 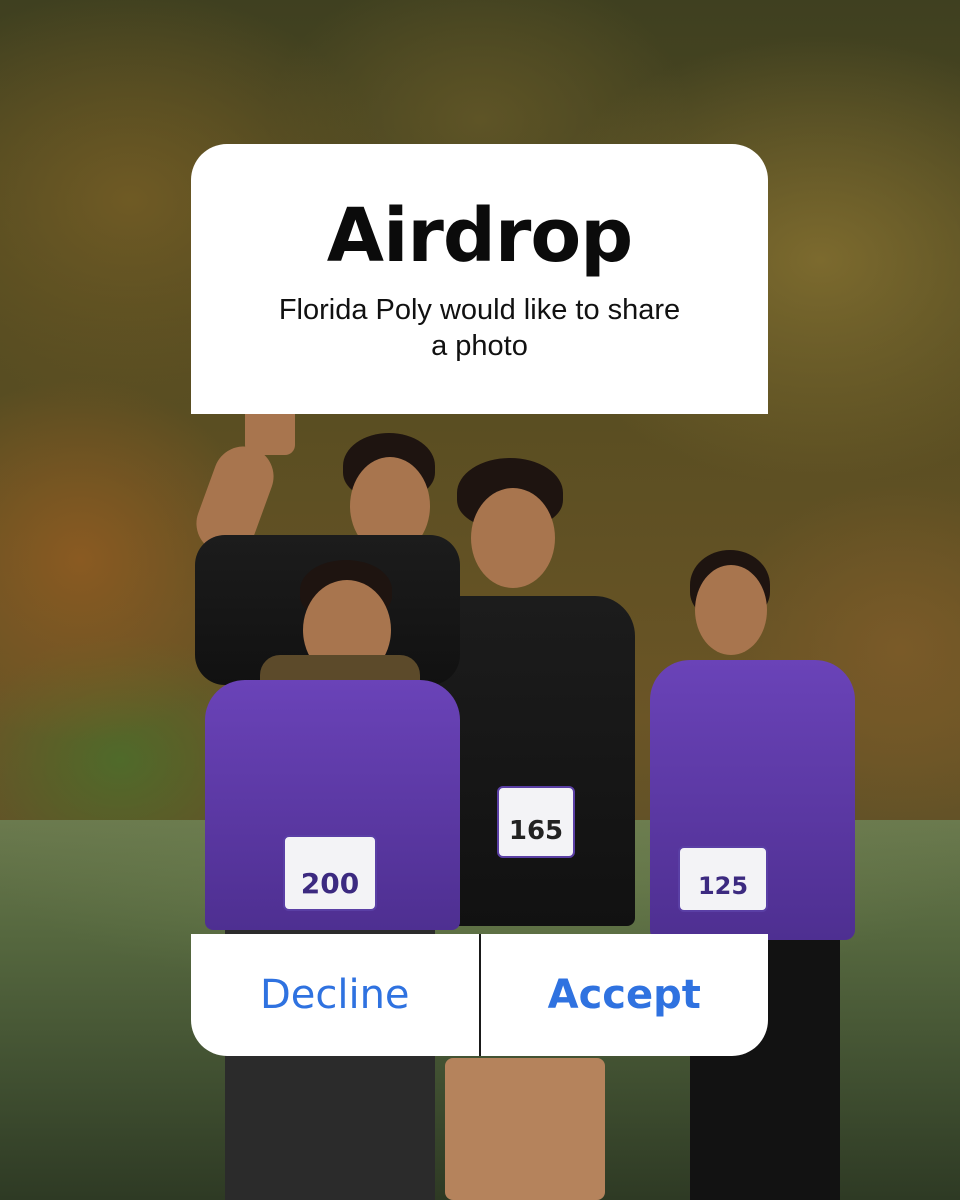 What do you see at coordinates (330, 873) in the screenshot?
I see `race-bib: 200` at bounding box center [330, 873].